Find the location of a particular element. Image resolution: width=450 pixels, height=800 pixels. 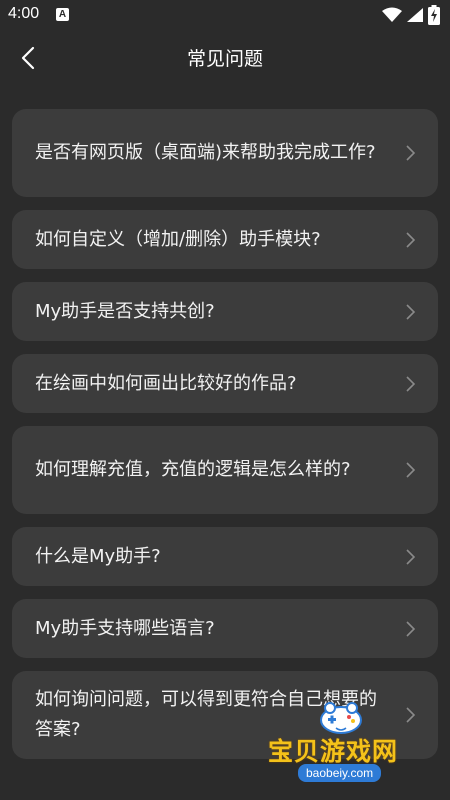

signal-icon is located at coordinates (415, 15).